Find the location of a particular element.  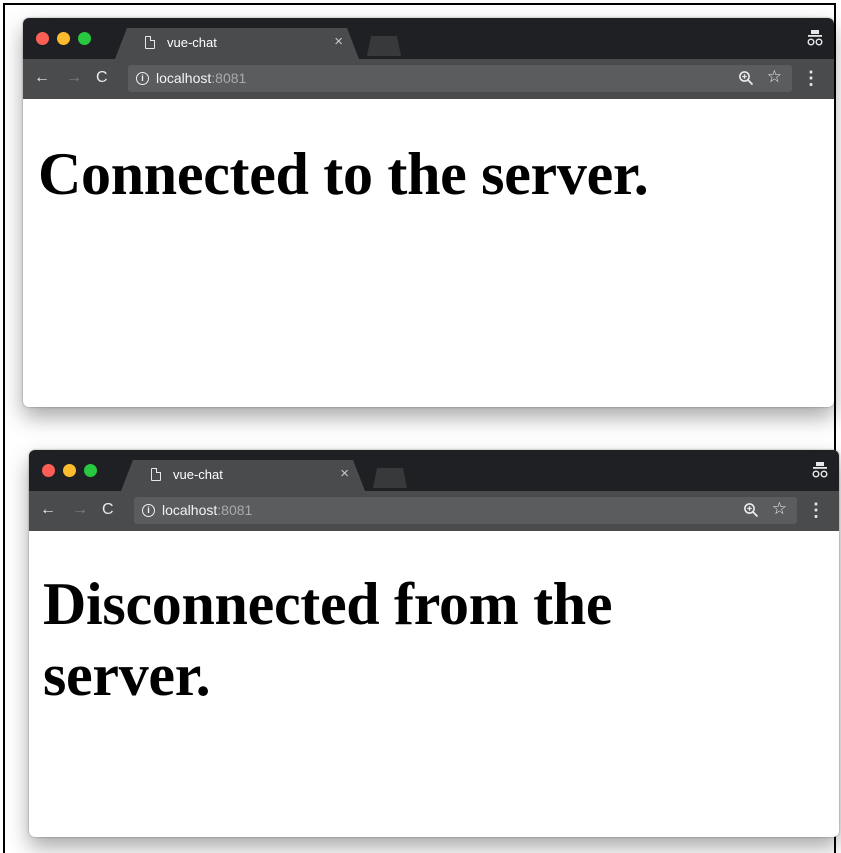

status-heading: Disconnected from the server. is located at coordinates (328, 639).